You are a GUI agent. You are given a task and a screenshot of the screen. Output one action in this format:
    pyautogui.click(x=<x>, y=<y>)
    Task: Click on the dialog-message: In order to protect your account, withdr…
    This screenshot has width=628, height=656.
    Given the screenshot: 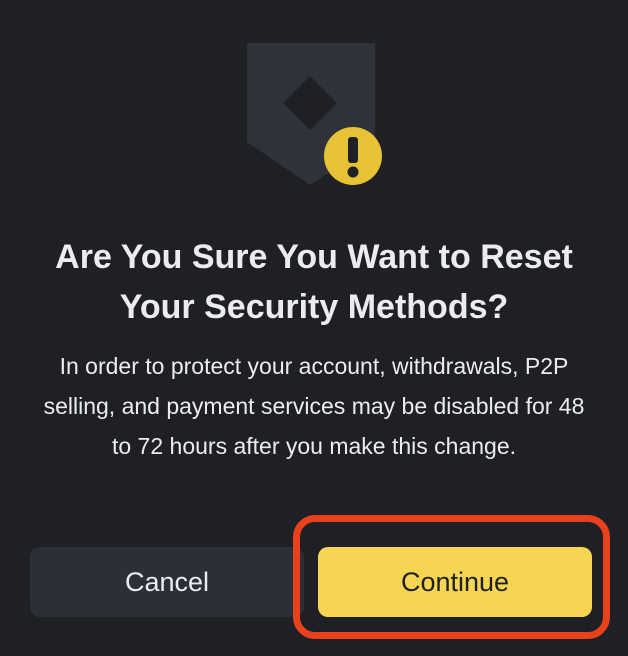 What is the action you would take?
    pyautogui.click(x=314, y=406)
    